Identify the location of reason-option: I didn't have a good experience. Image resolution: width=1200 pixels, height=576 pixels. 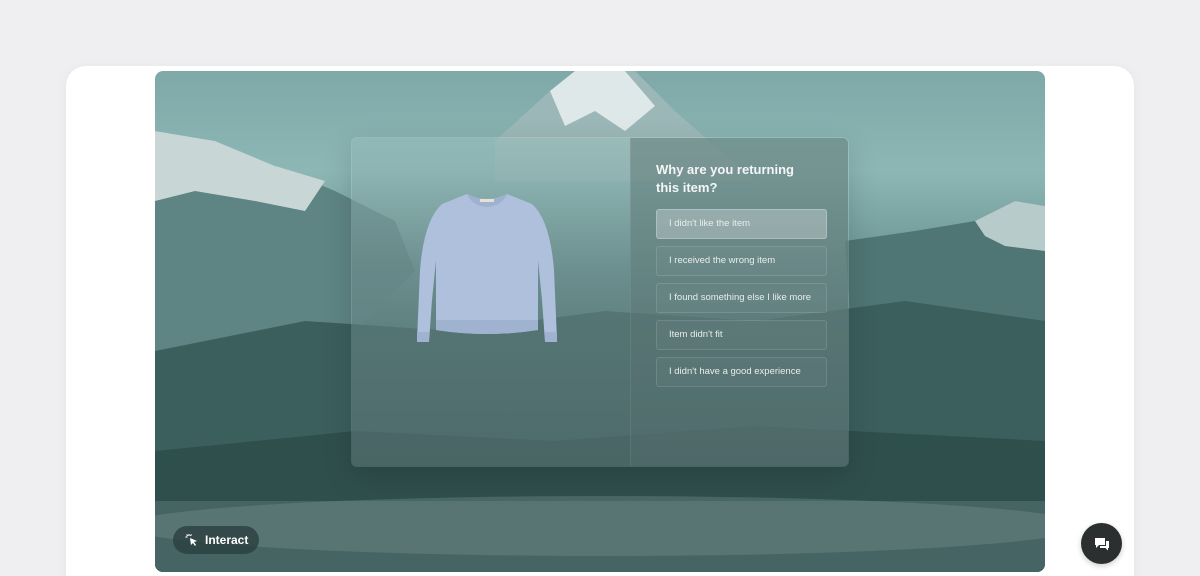
(741, 372).